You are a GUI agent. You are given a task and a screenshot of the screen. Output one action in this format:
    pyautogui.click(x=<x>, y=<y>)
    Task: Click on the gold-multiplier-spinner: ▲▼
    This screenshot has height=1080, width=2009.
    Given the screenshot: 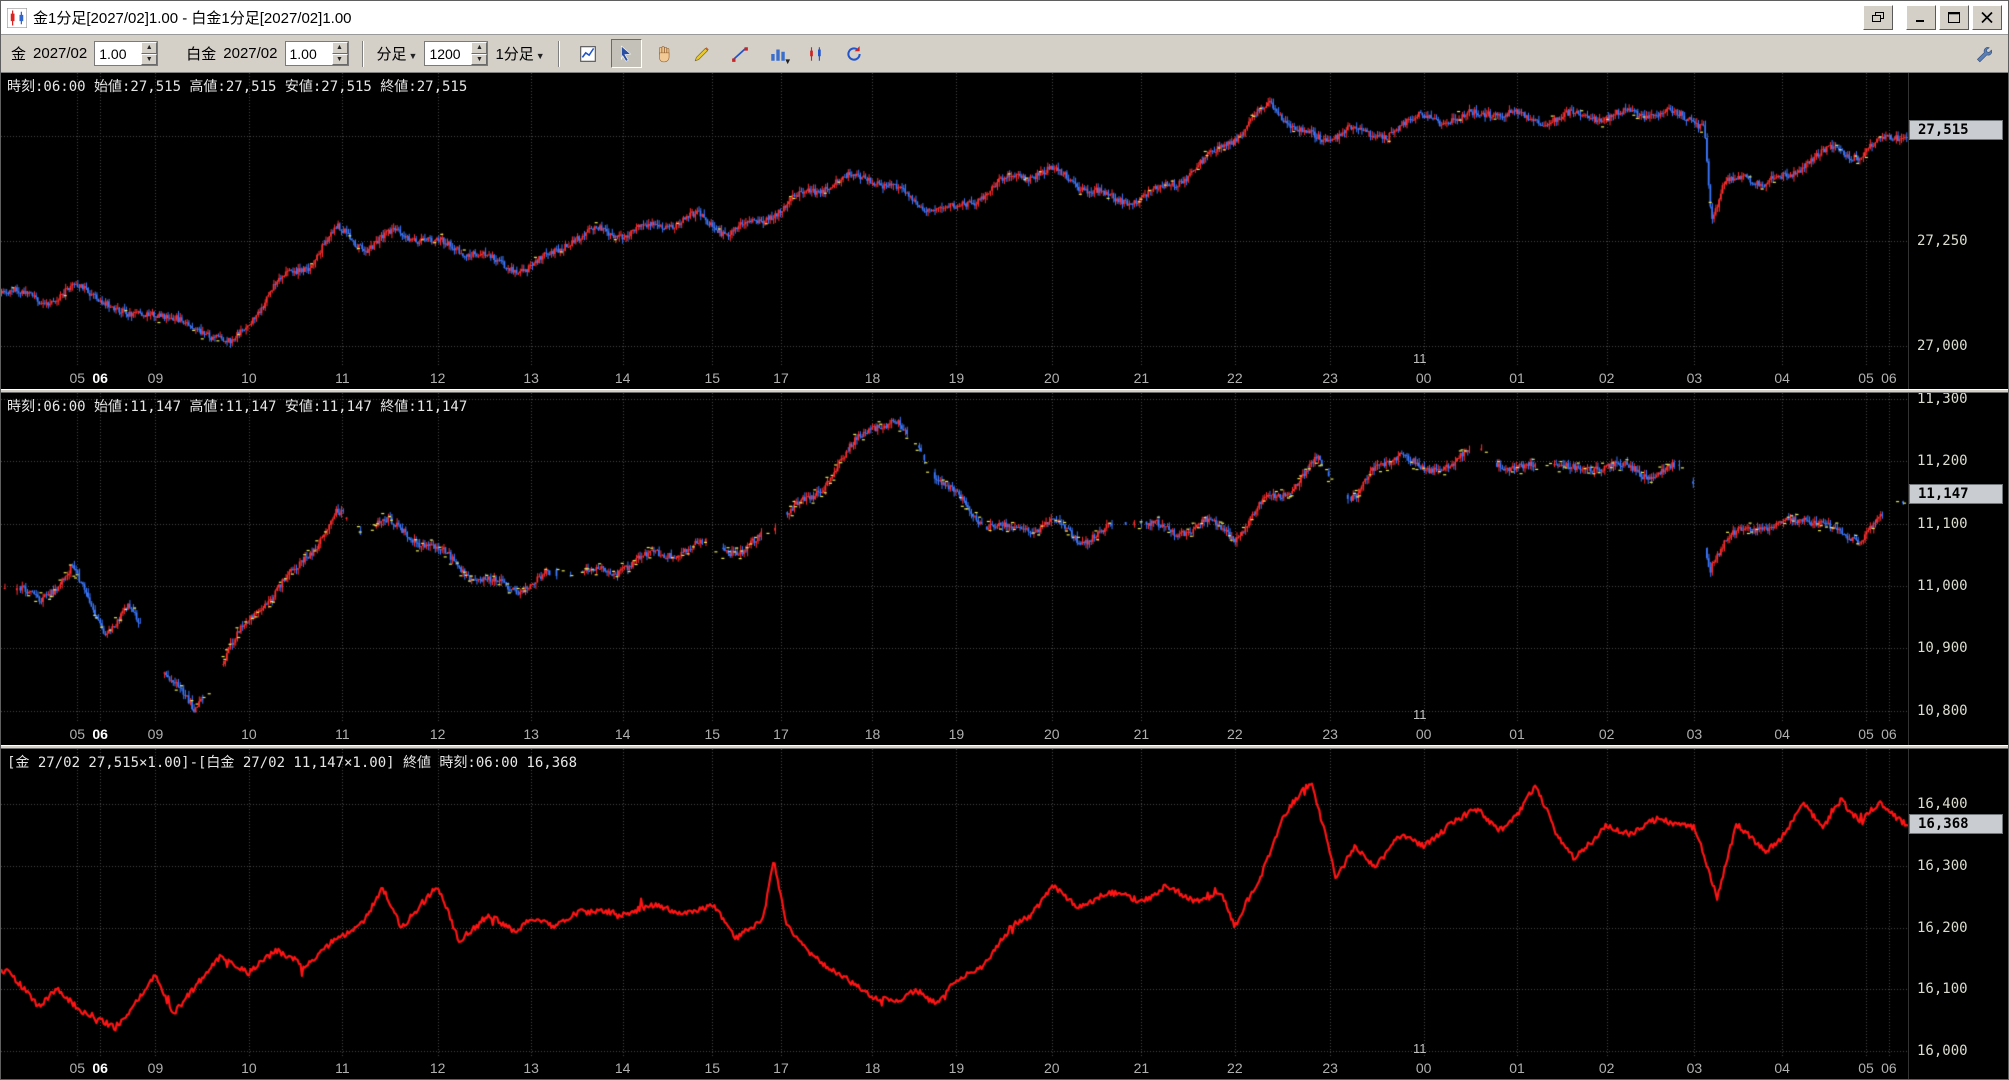 What is the action you would take?
    pyautogui.click(x=126, y=53)
    